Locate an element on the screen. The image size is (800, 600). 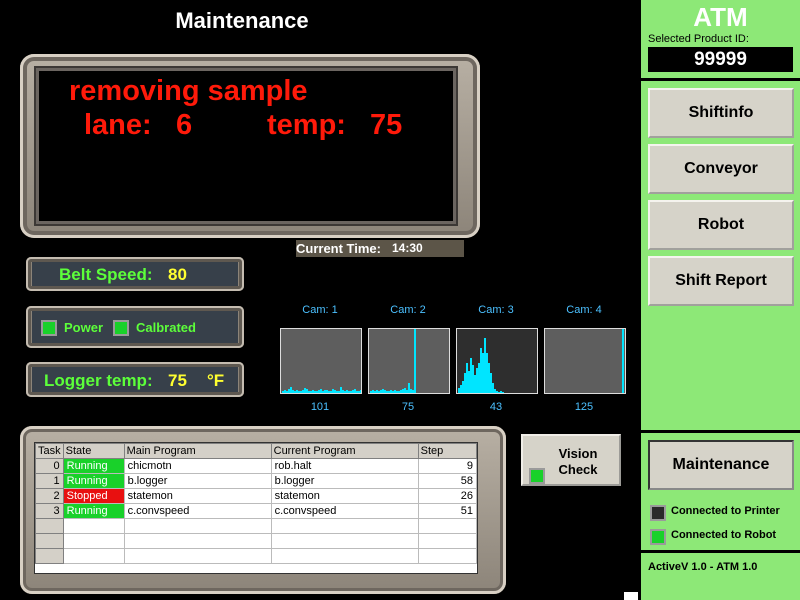
logger-temp-label: Logger temp: is located at coordinates (98, 380).